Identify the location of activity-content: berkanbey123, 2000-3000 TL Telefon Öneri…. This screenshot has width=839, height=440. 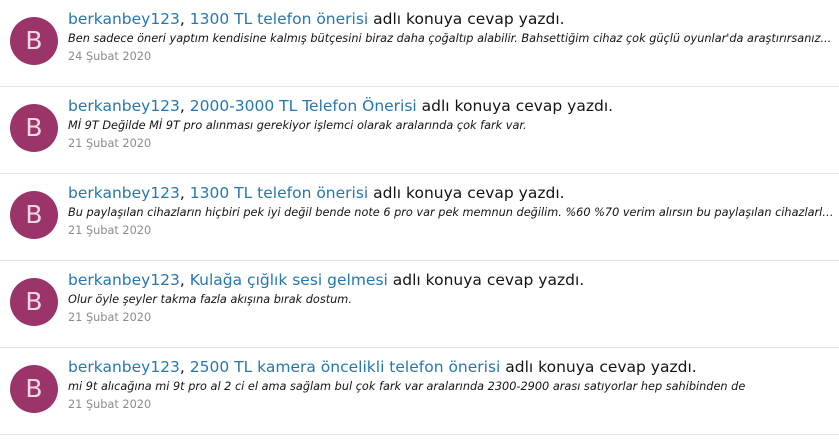
(451, 124).